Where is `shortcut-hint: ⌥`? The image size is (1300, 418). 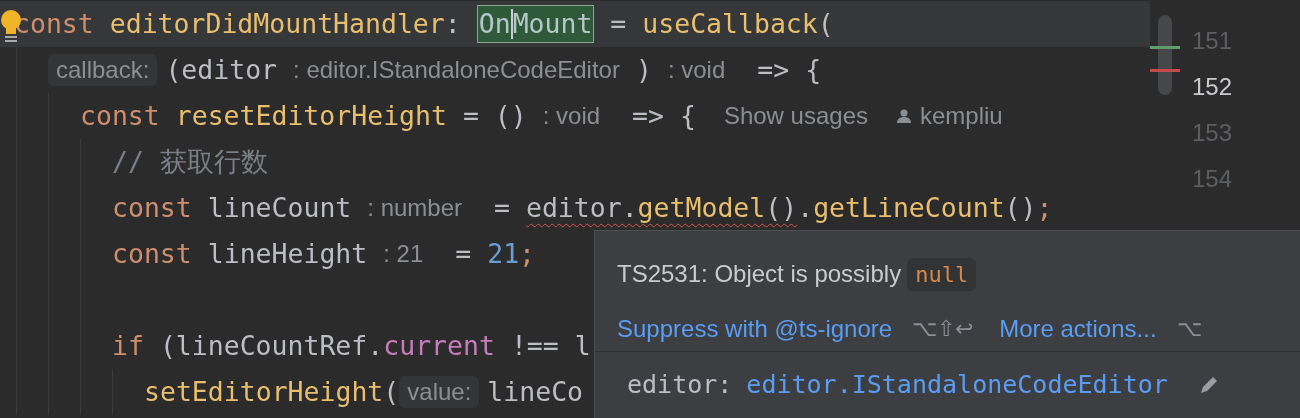 shortcut-hint: ⌥ is located at coordinates (1189, 329).